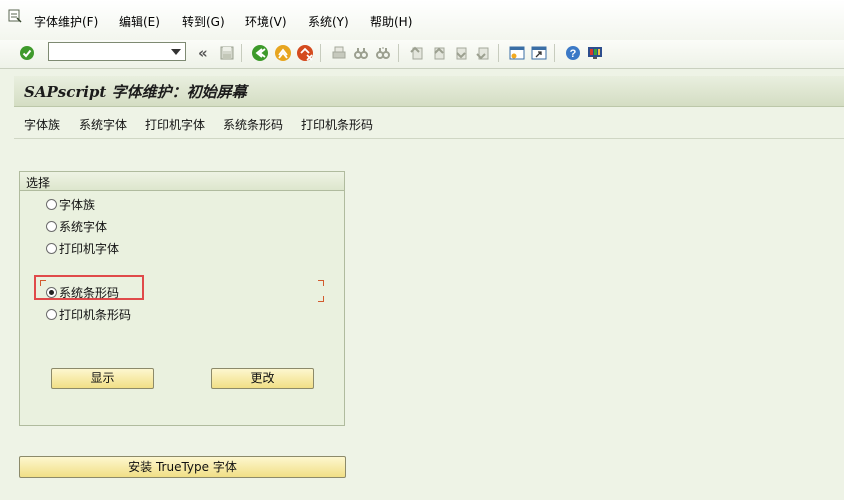  I want to click on cancel-icon, so click(305, 53).